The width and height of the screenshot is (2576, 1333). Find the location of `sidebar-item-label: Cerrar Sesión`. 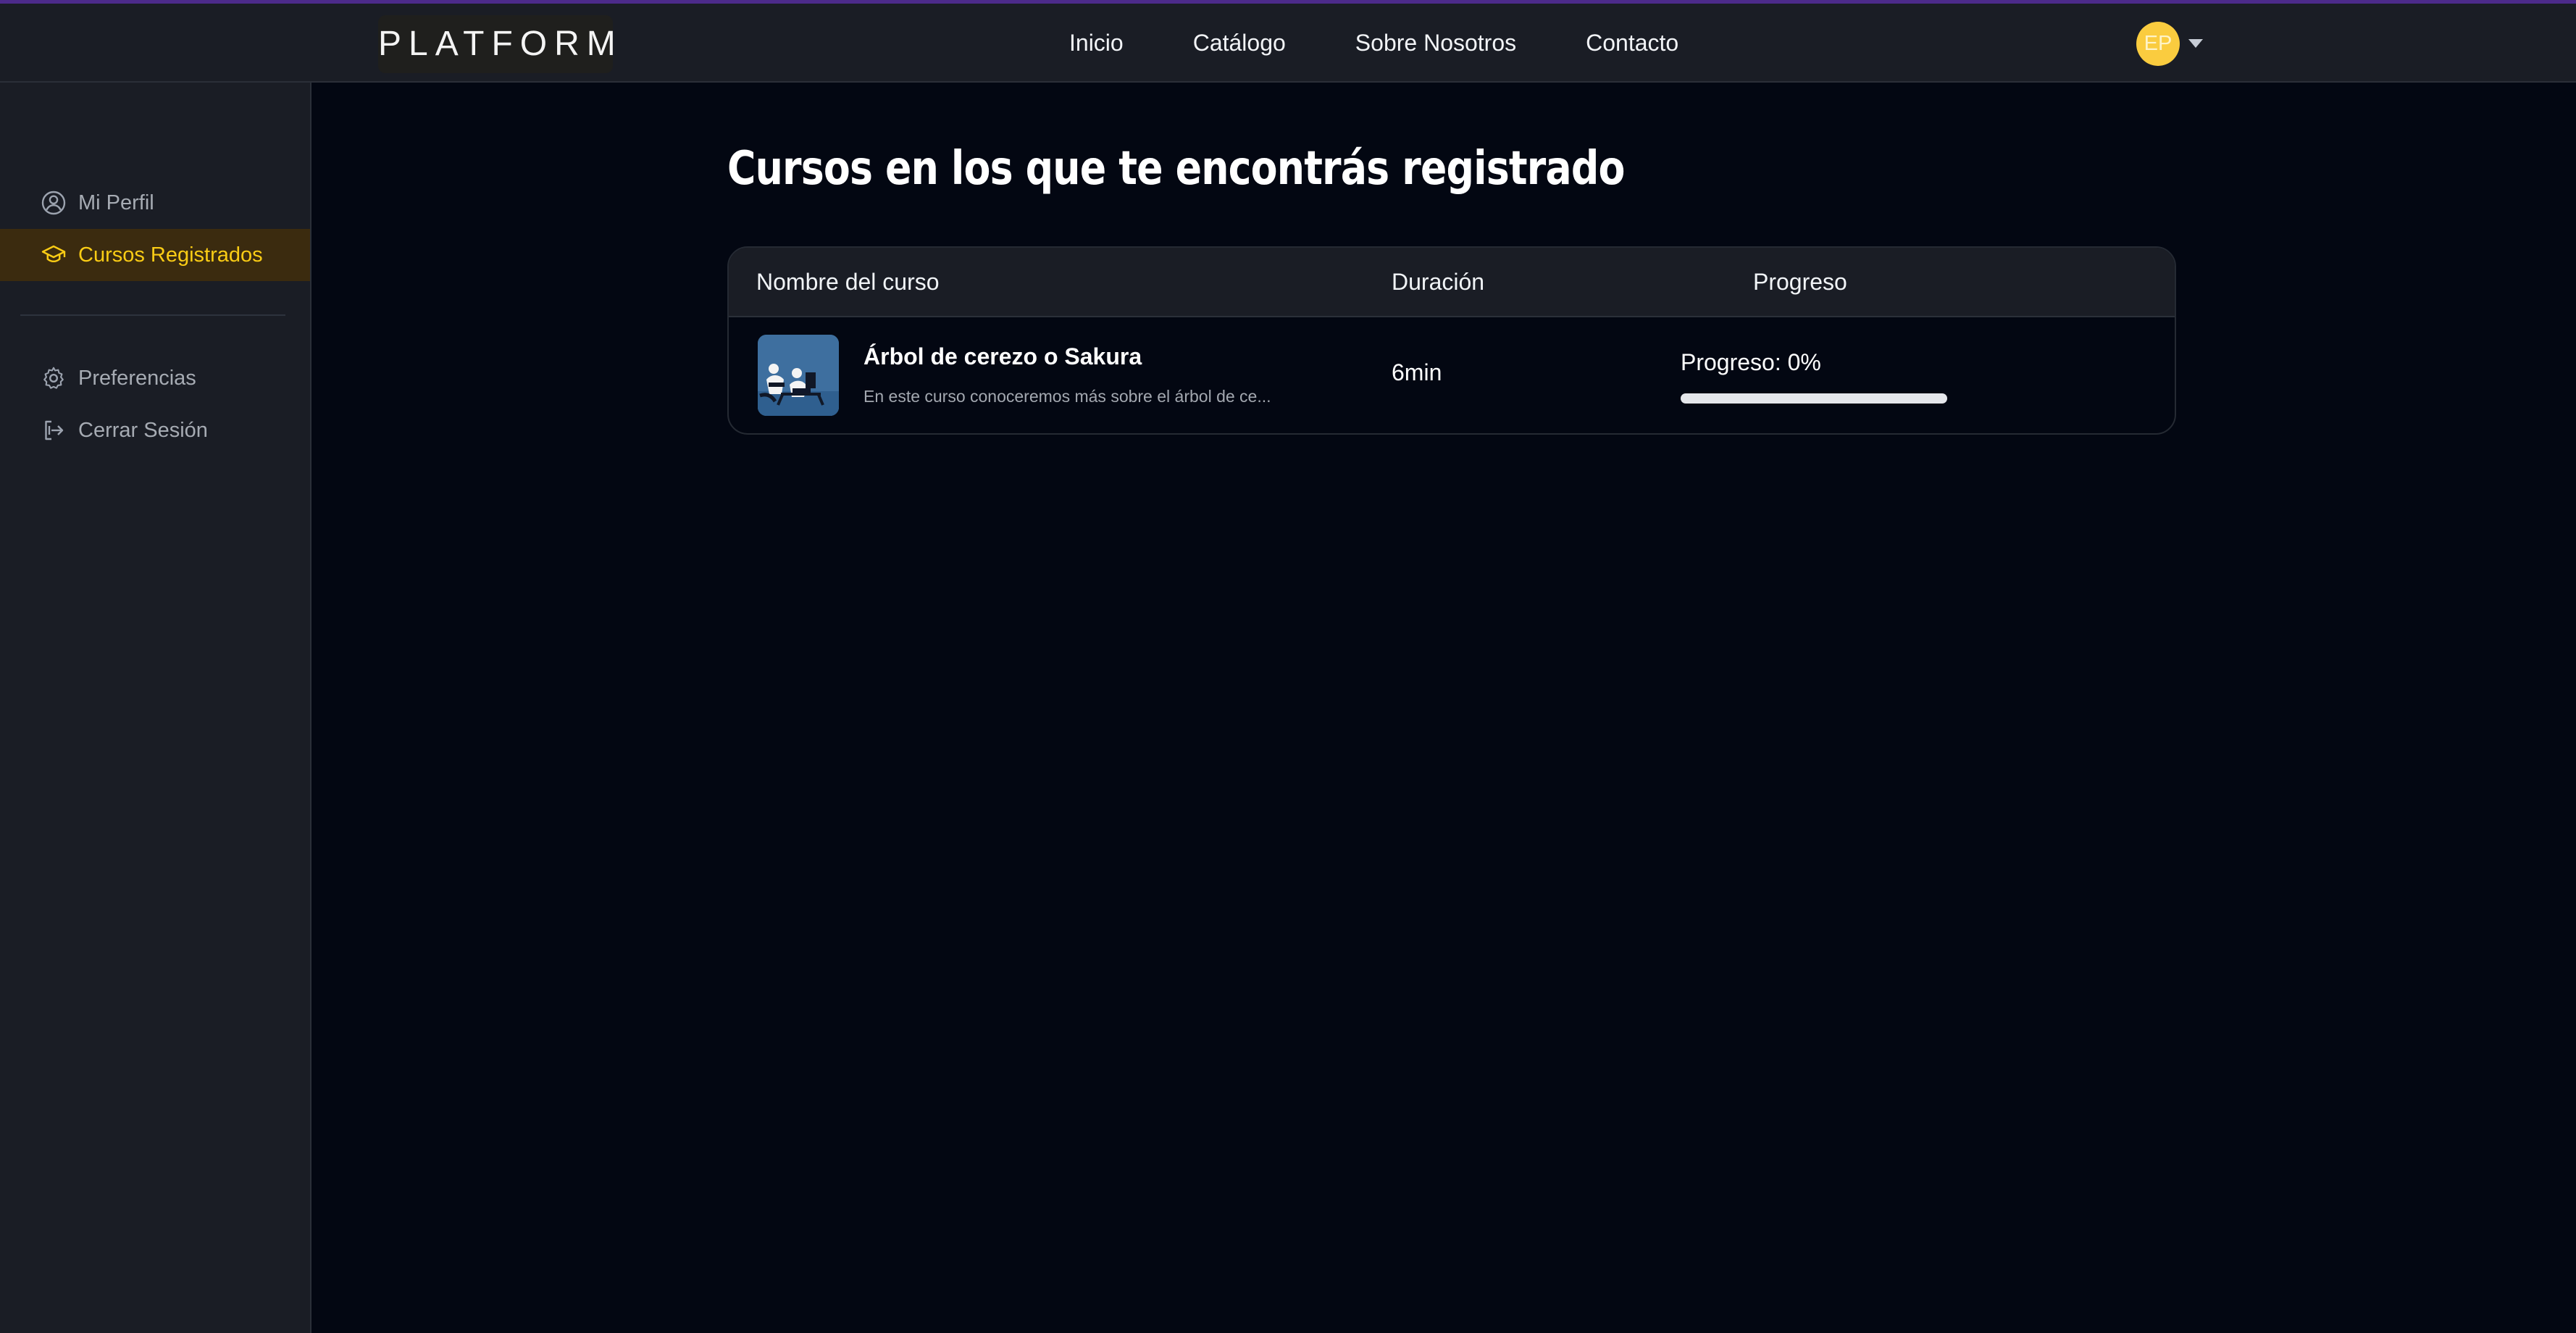

sidebar-item-label: Cerrar Sesión is located at coordinates (143, 430).